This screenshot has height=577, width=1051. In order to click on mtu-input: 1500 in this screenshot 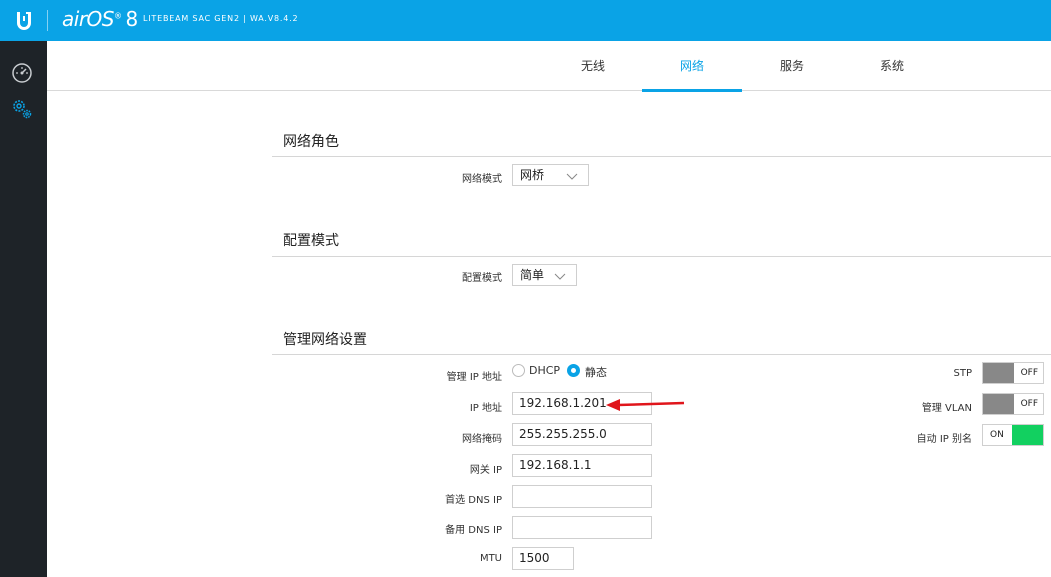, I will do `click(543, 558)`.